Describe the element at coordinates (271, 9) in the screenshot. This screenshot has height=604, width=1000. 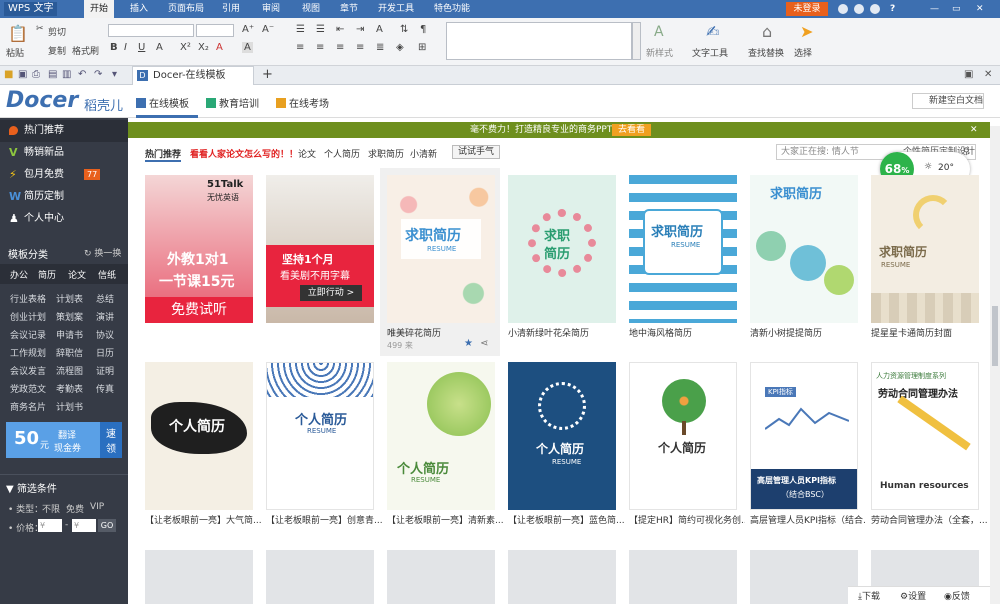
I see `menu-review: 审阅` at that location.